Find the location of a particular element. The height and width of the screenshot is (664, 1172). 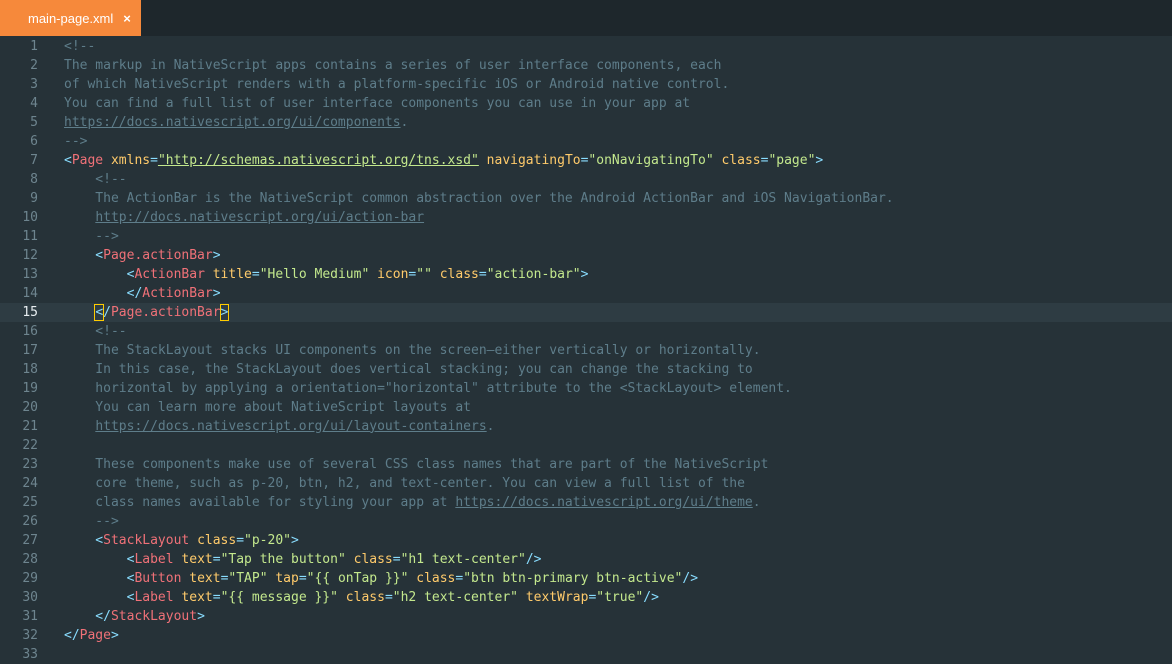

line-number: 29 is located at coordinates (30, 578).